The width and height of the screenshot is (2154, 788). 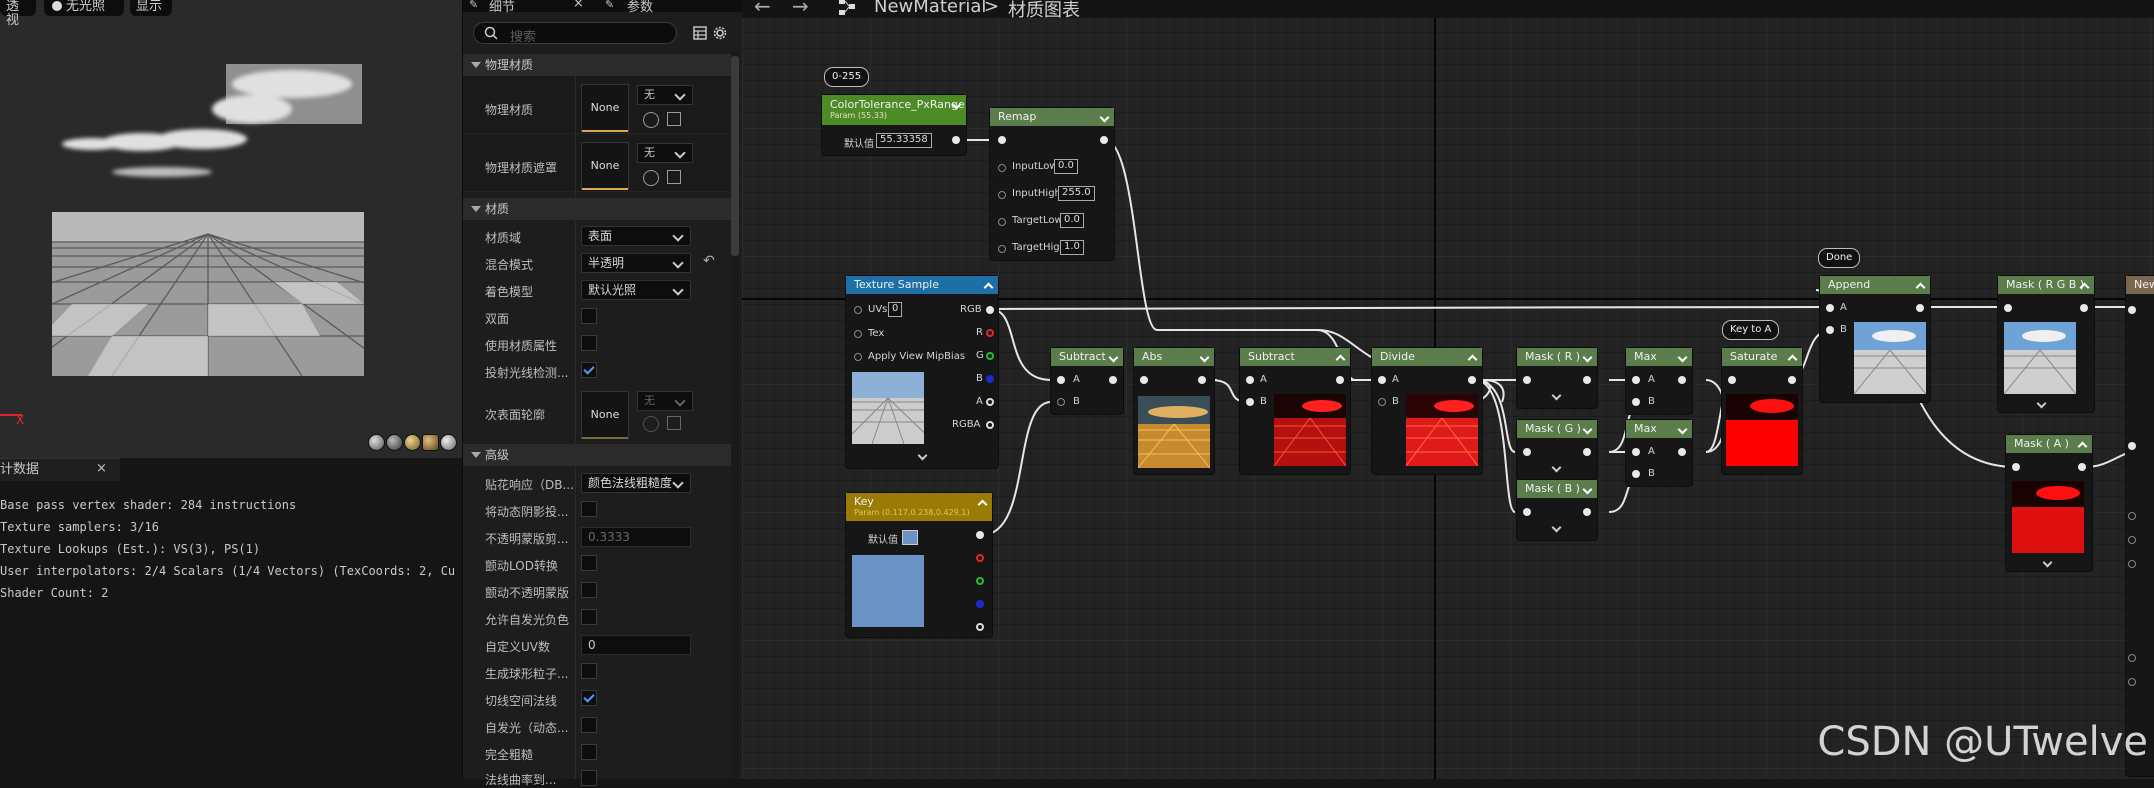 What do you see at coordinates (589, 509) in the screenshot?
I see `dynamic-shadow-checkbox` at bounding box center [589, 509].